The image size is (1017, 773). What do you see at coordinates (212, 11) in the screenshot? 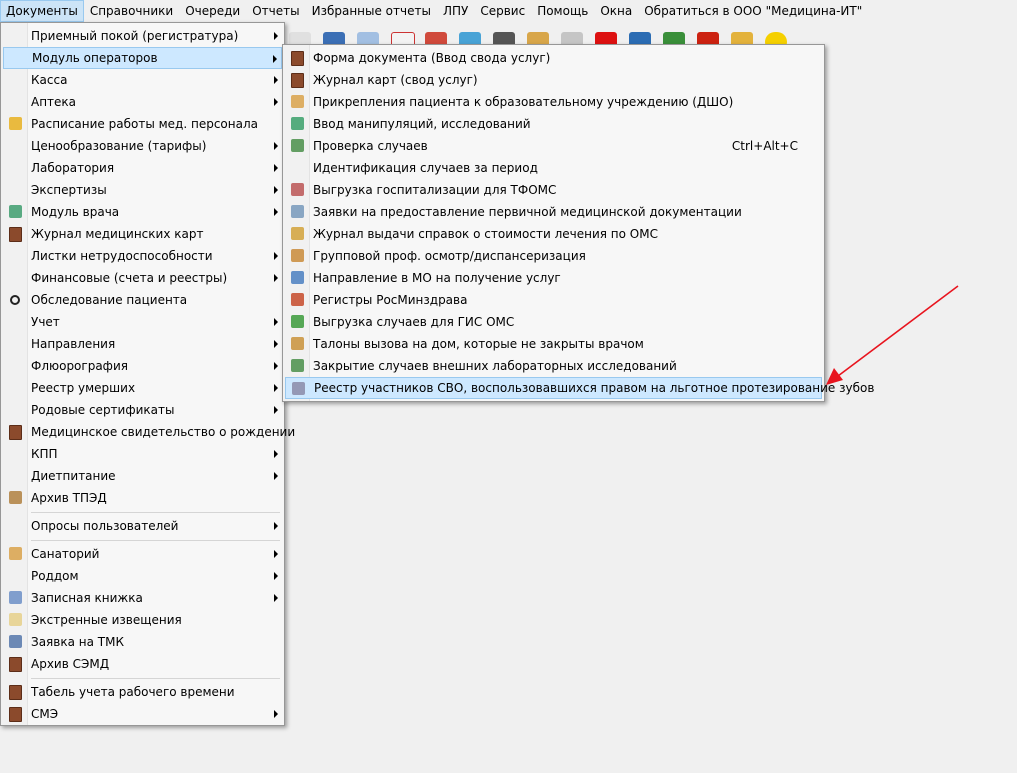
I see `menubar-item: Очереди` at bounding box center [212, 11].